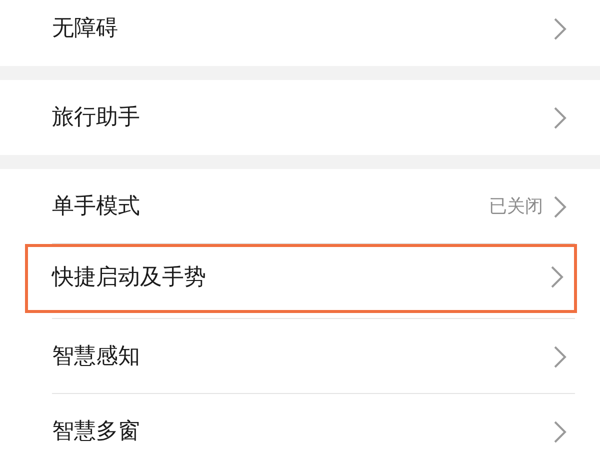  I want to click on row-label: 快捷启动及手势, so click(129, 278).